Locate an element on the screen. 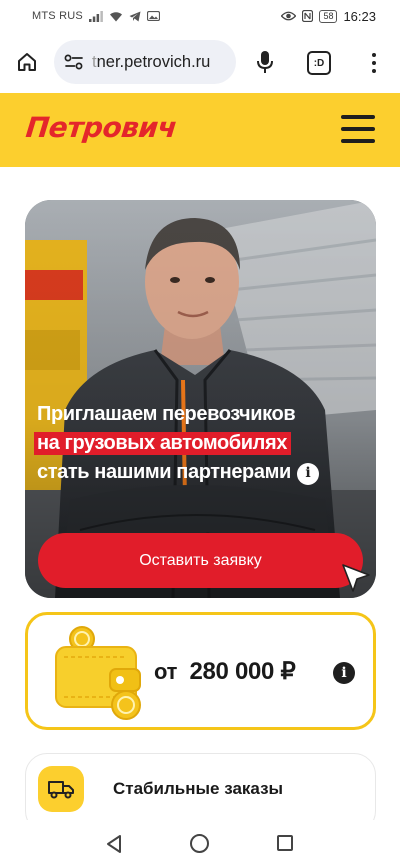 The height and width of the screenshot is (867, 400). hero-line-1: Приглашаем перевозчиков is located at coordinates (166, 414).